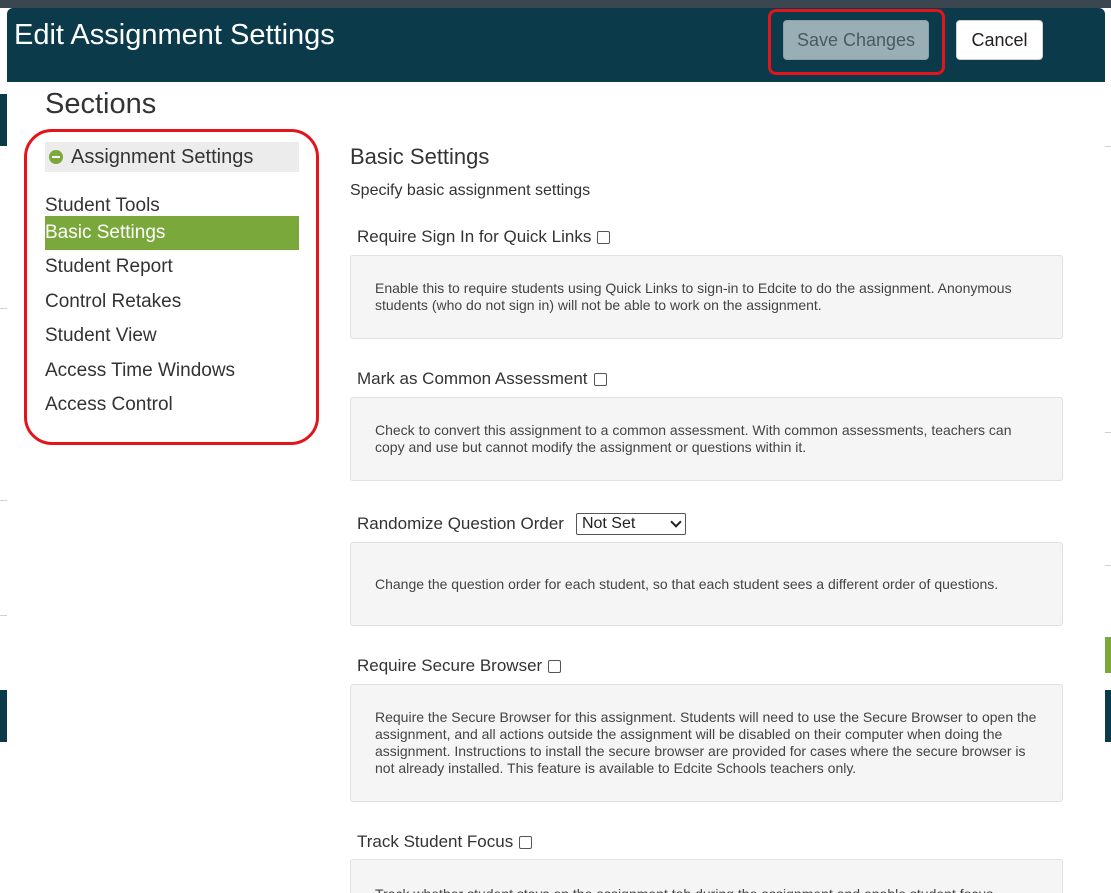 The height and width of the screenshot is (893, 1111). What do you see at coordinates (460, 523) in the screenshot?
I see `setting-label: Randomize Question Order` at bounding box center [460, 523].